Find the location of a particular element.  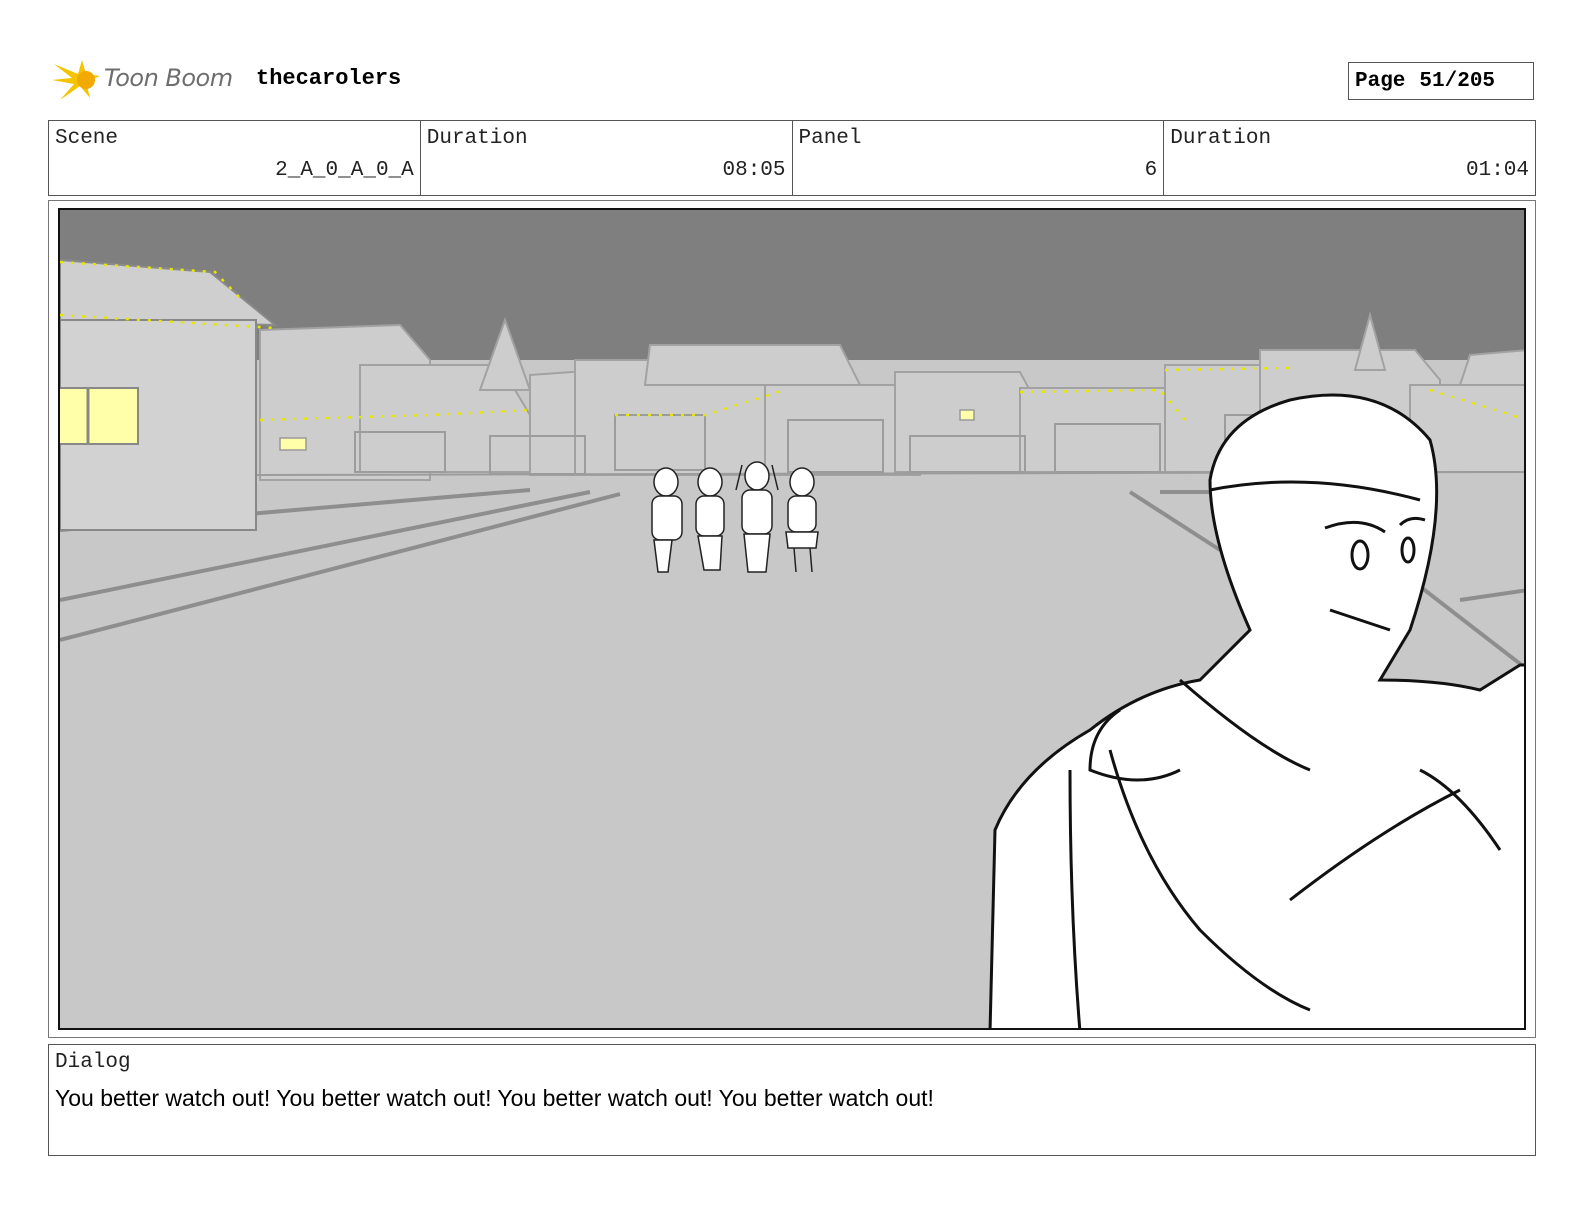

panel-duration-label: Duration is located at coordinates (1221, 138).